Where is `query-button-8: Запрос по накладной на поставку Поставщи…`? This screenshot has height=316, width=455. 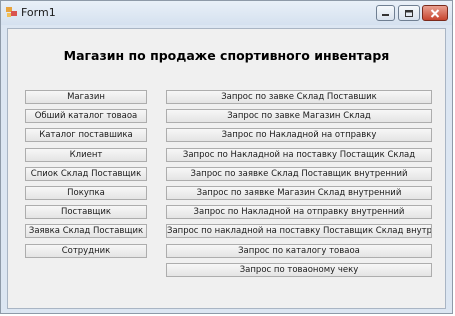 query-button-8: Запрос по накладной на поставку Поставщи… is located at coordinates (299, 231).